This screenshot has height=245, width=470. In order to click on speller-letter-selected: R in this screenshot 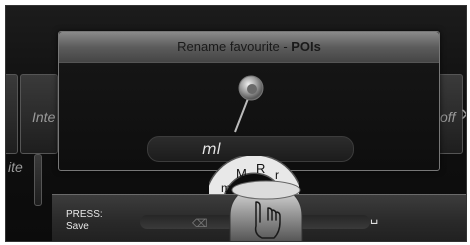, I will do `click(260, 168)`.